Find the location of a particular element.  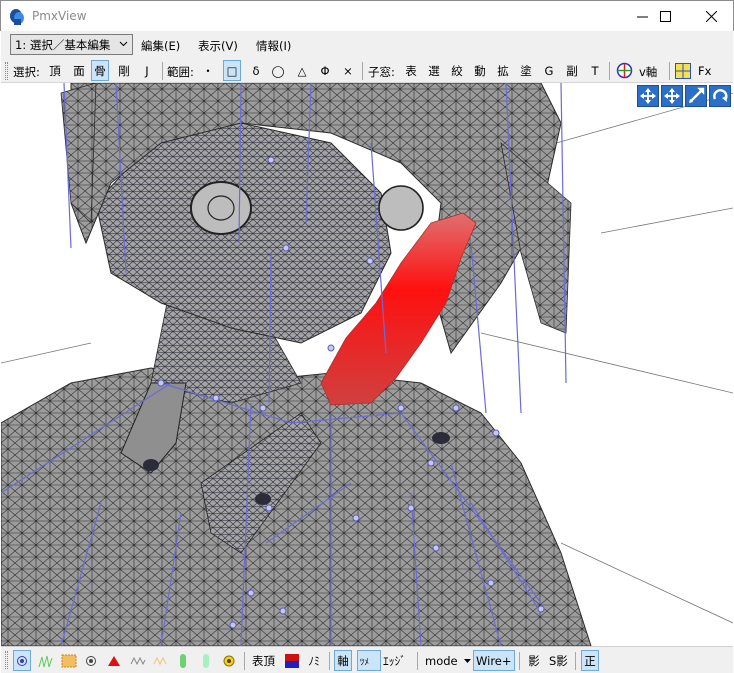

menu-view: 表示(V) is located at coordinates (218, 46).